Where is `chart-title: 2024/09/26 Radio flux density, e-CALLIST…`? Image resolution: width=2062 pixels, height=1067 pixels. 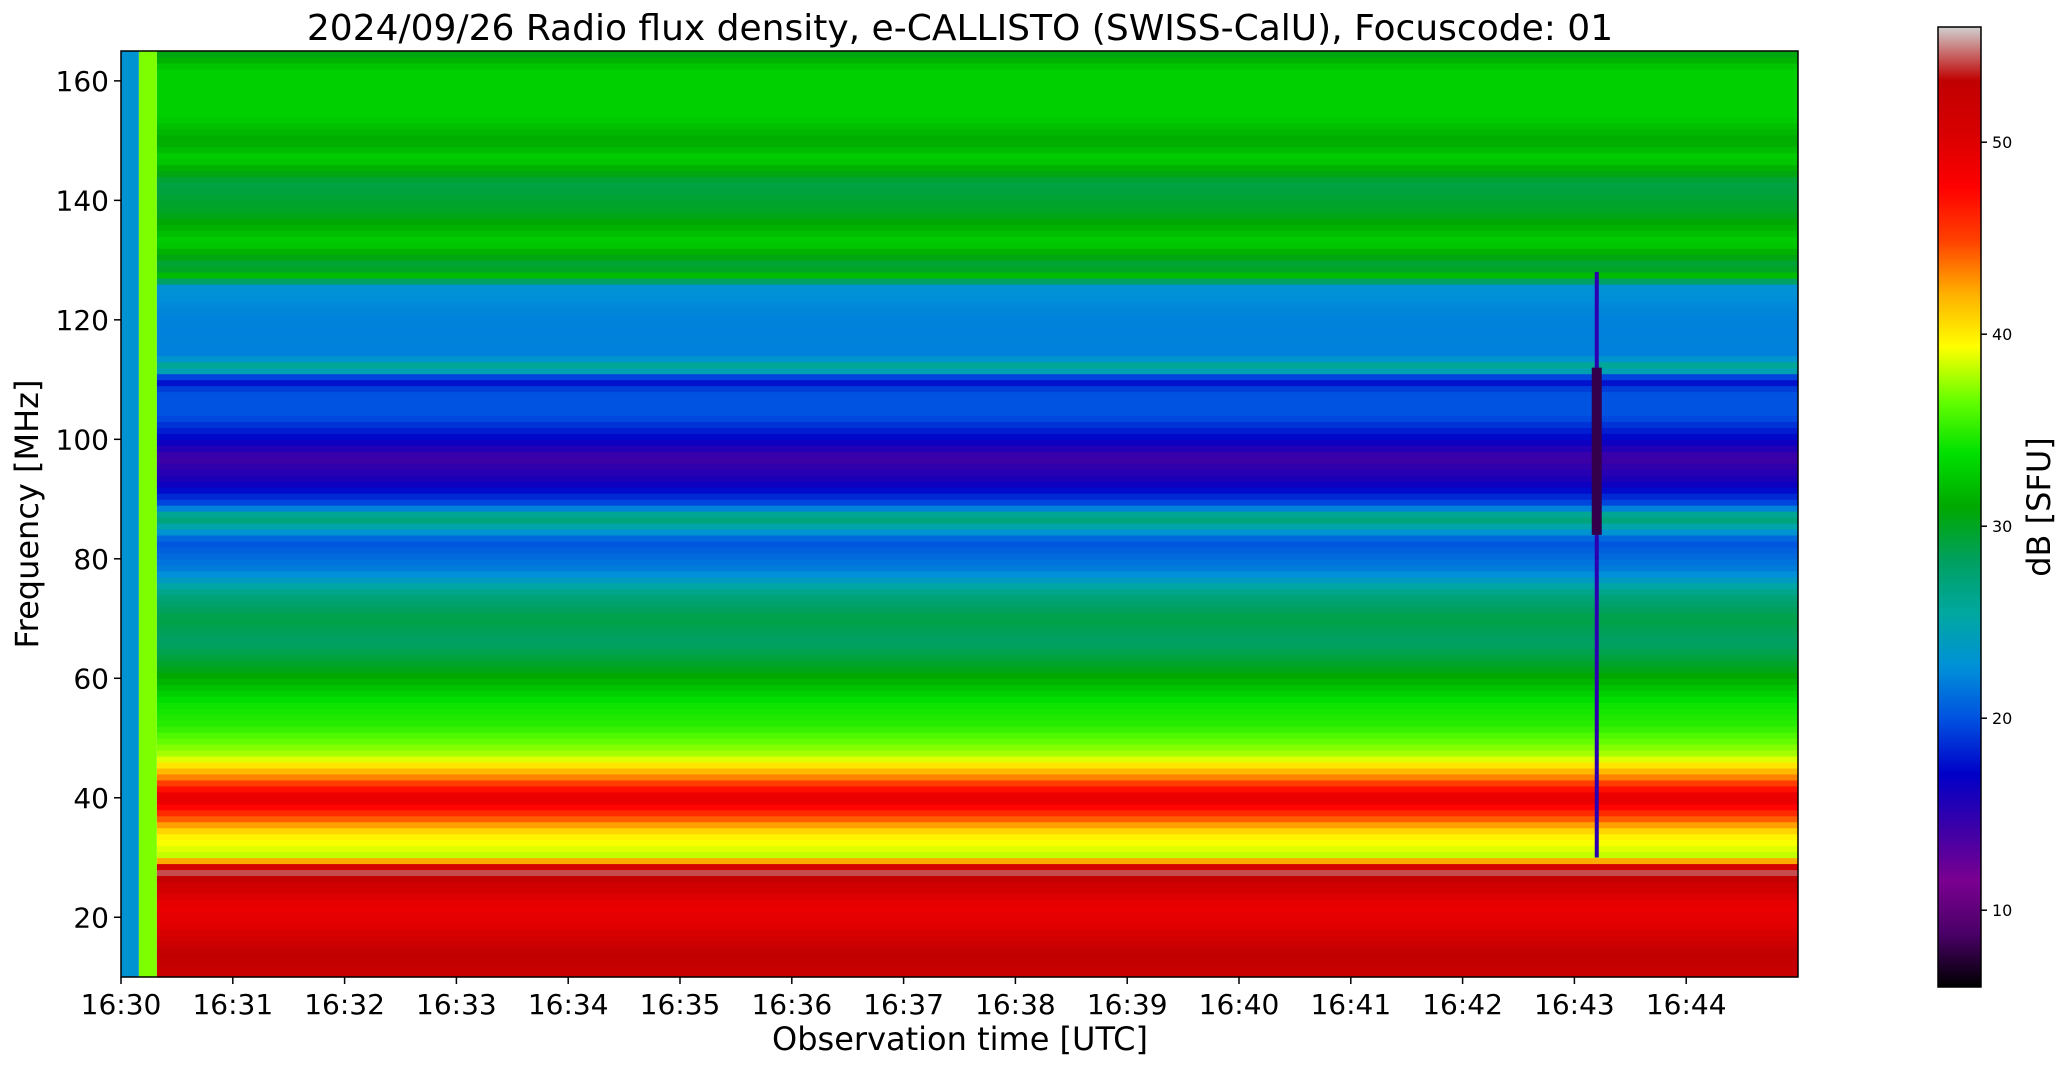
chart-title: 2024/09/26 Radio flux density, e-CALLIST… is located at coordinates (960, 28).